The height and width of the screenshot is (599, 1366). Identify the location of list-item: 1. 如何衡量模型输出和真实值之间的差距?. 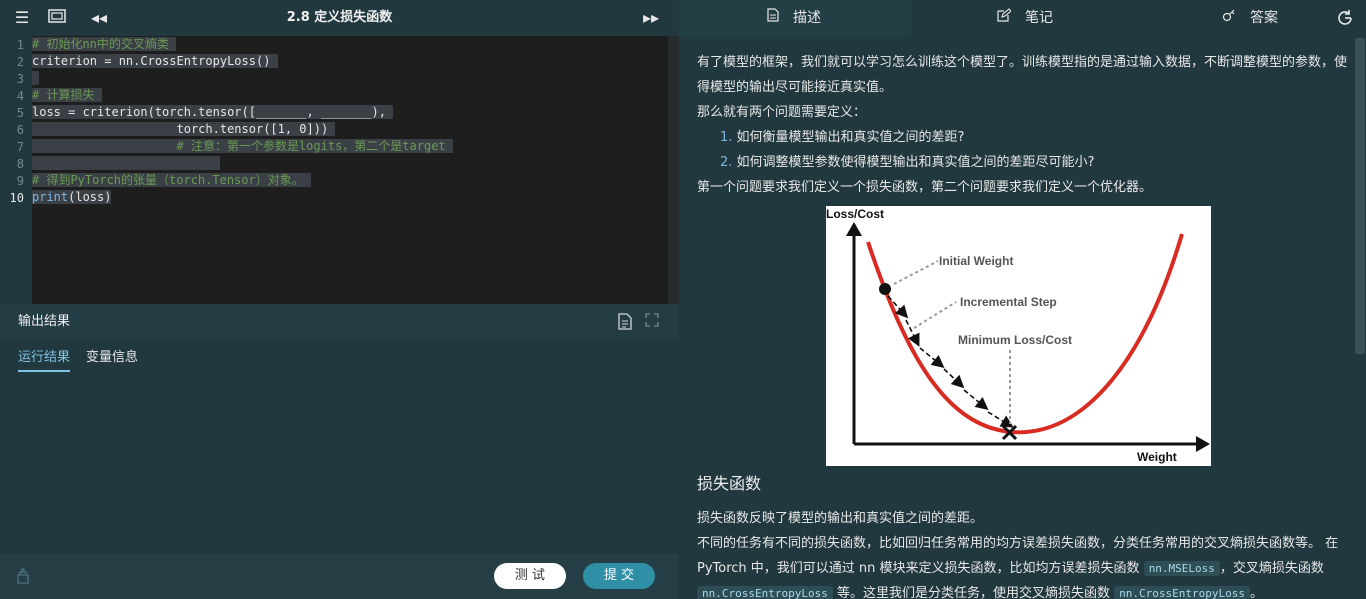
(842, 137).